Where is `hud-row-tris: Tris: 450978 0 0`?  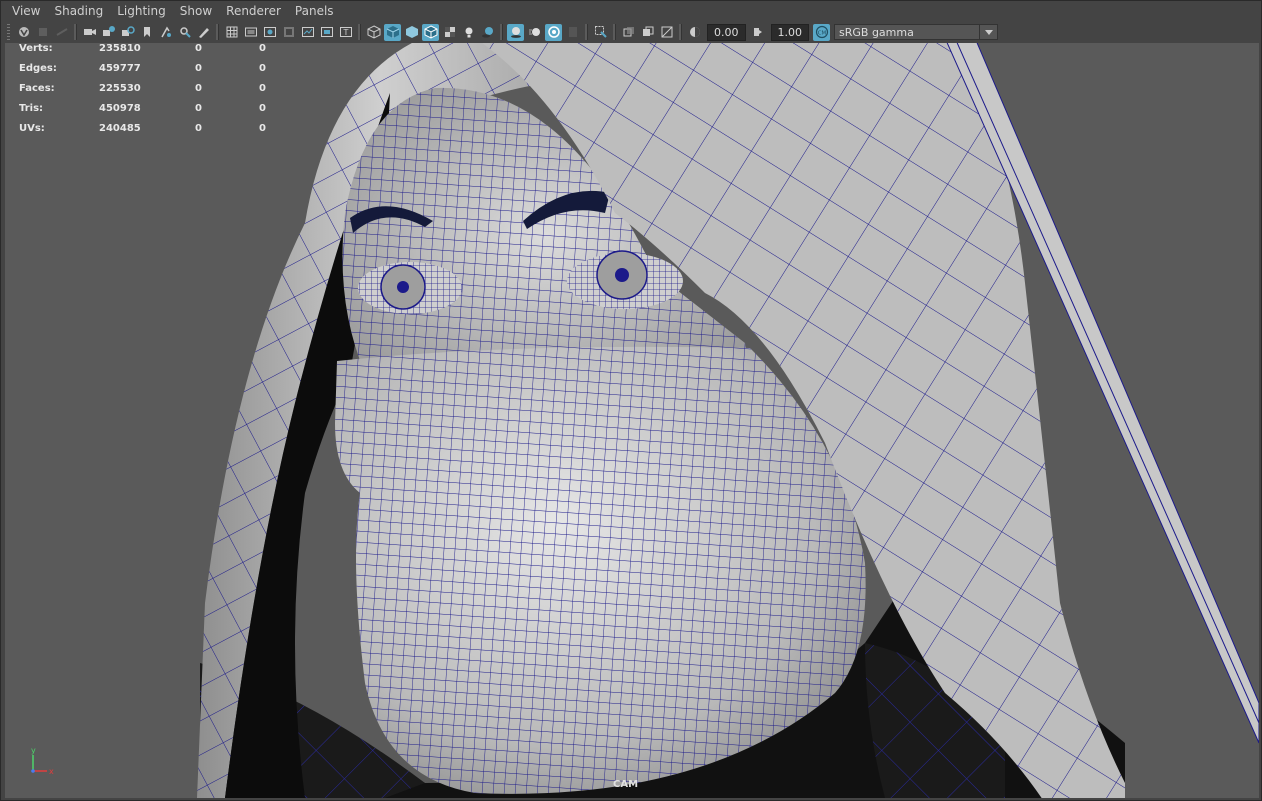 hud-row-tris: Tris: 450978 0 0 is located at coordinates (149, 113).